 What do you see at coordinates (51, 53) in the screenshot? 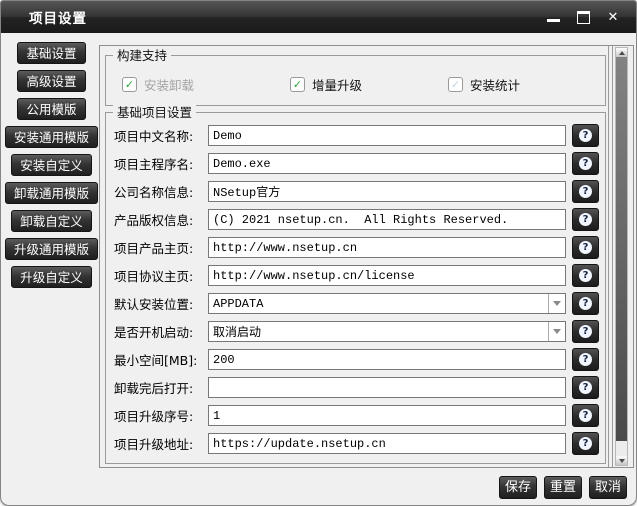
I see `sidebar-item-basic-settings: 基础设置` at bounding box center [51, 53].